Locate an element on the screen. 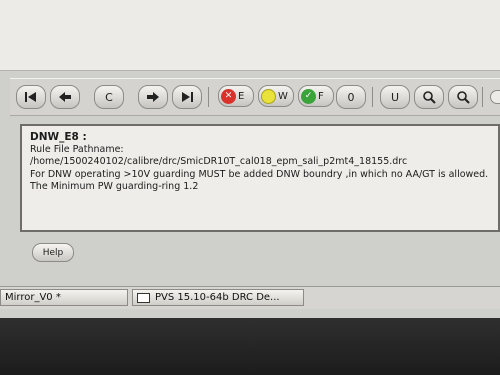 Image resolution: width=500 pixels, height=375 pixels. taskbar-item-mirror: Mirror_V0 * is located at coordinates (64, 297).